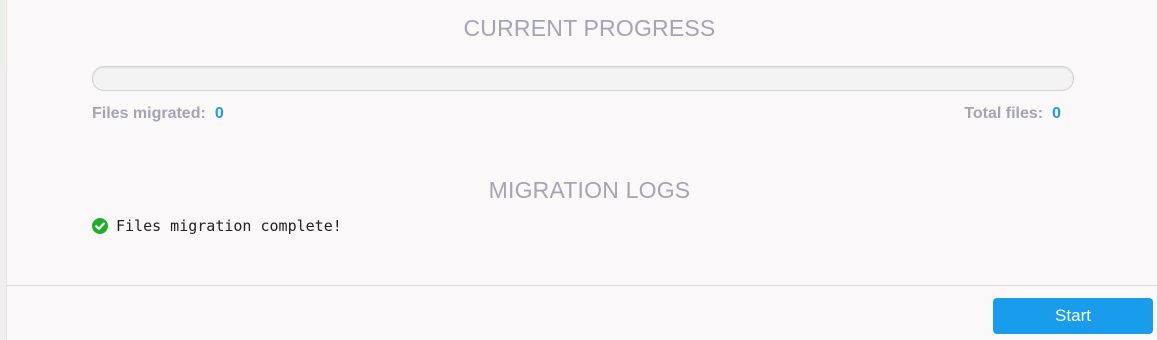 The width and height of the screenshot is (1157, 340). I want to click on left-panel-edge, so click(3, 170).